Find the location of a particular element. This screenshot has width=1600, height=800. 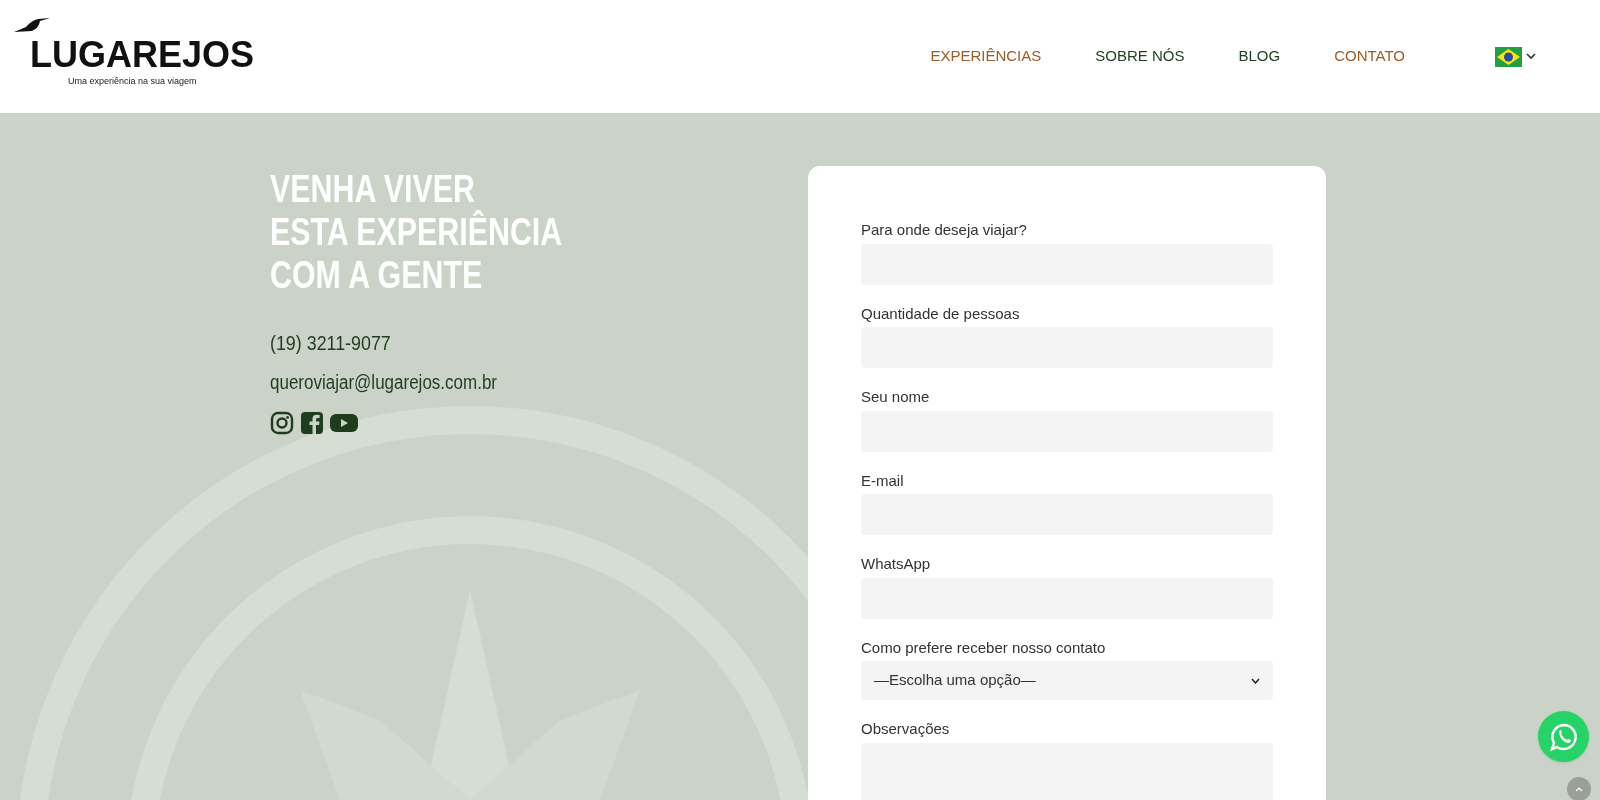

brazil-flag-icon is located at coordinates (1508, 56).